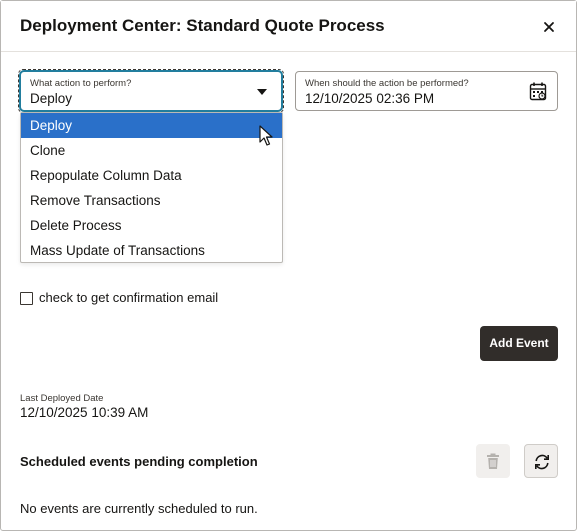 The height and width of the screenshot is (531, 577). What do you see at coordinates (519, 343) in the screenshot?
I see `add-event-button: Add Event` at bounding box center [519, 343].